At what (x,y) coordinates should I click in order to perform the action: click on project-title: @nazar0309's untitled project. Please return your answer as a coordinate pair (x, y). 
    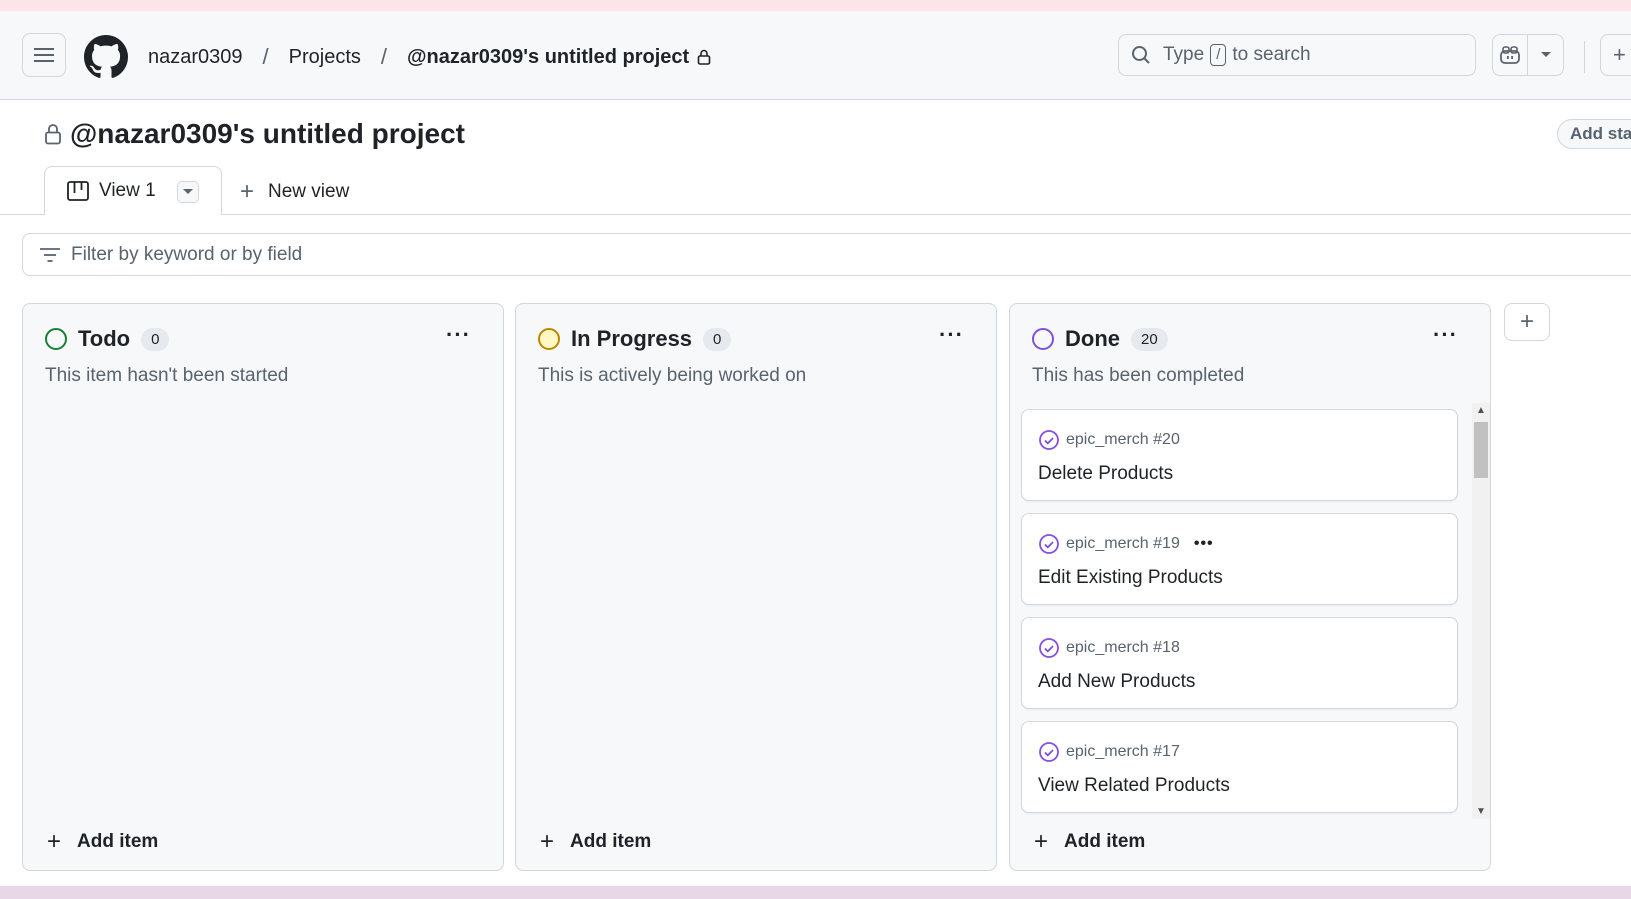
    Looking at the image, I should click on (254, 134).